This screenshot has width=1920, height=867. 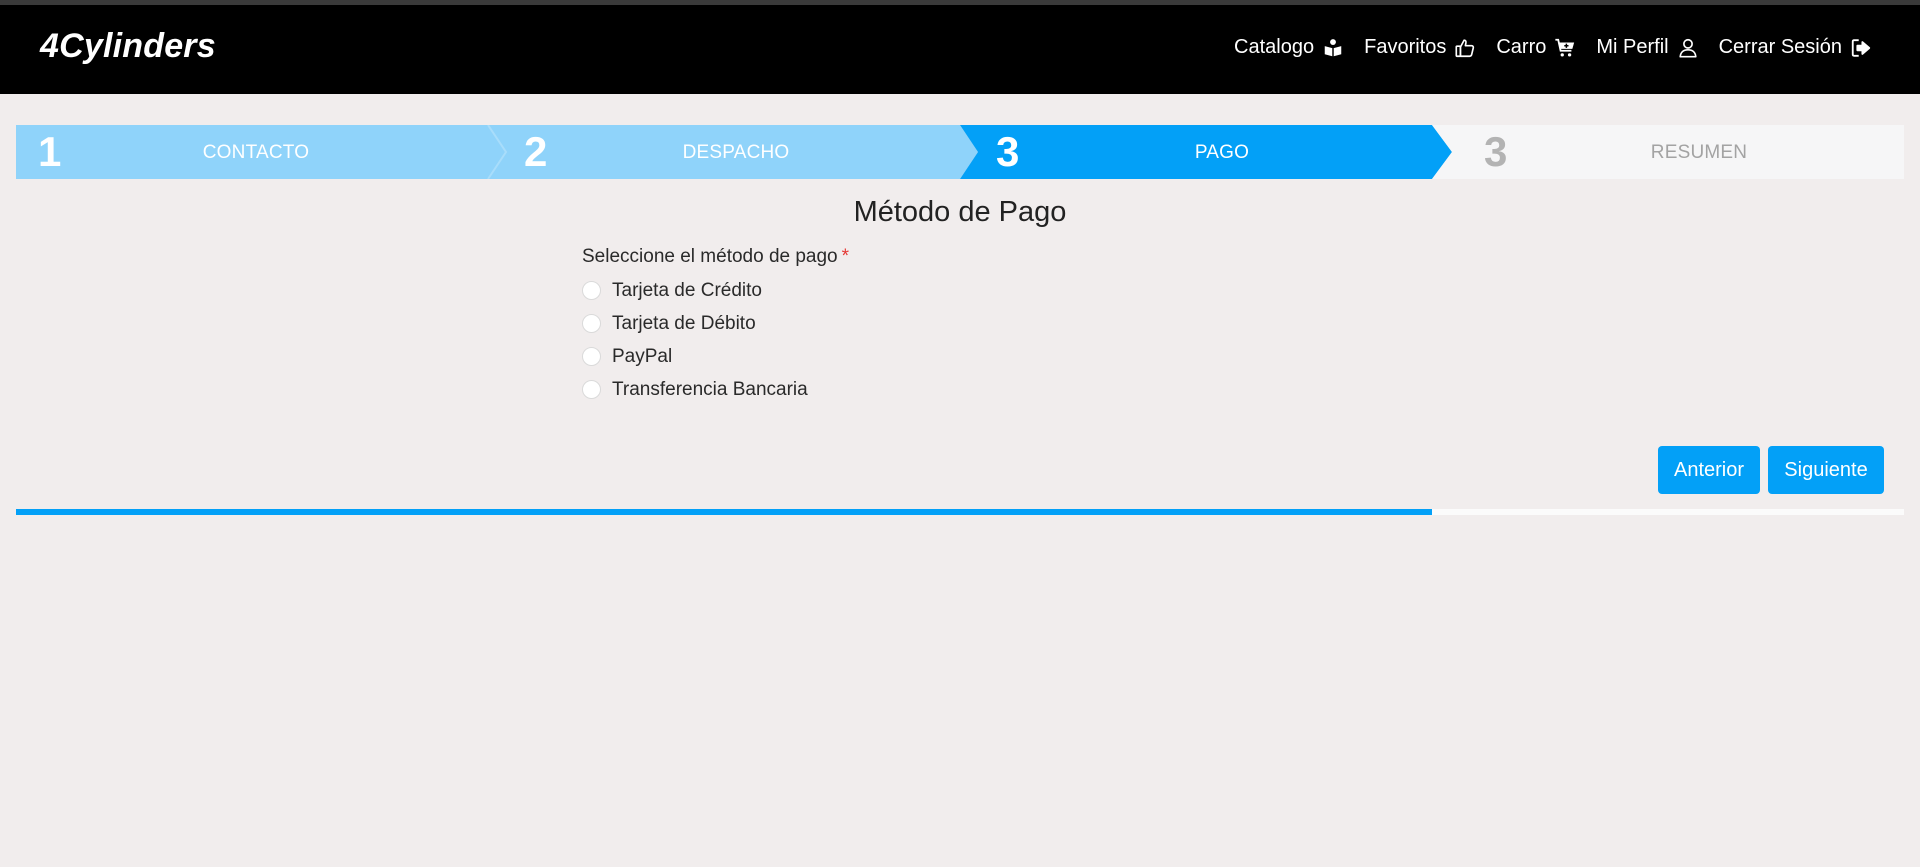 I want to click on brand-logo: 4Cylinders, so click(x=128, y=46).